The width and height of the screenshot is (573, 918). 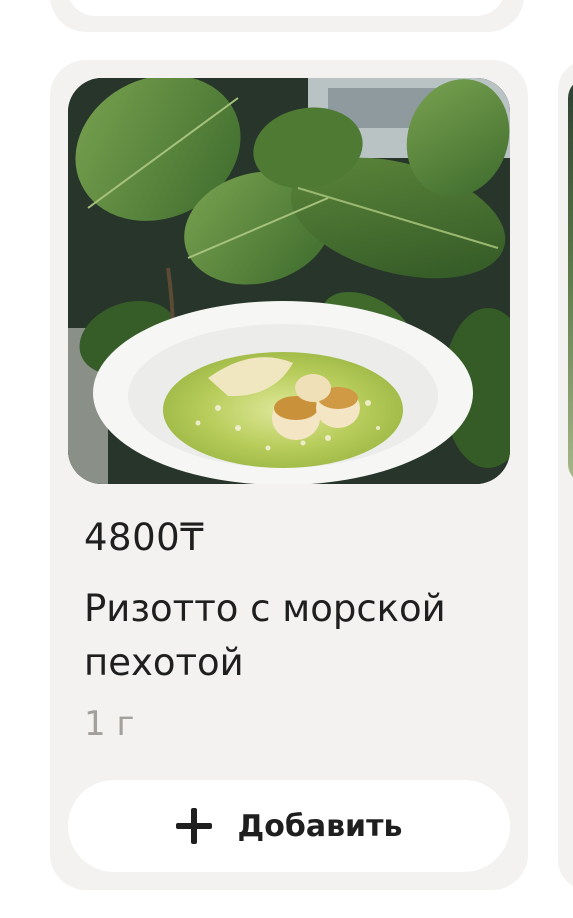 I want to click on product-weight: 1 г, so click(x=109, y=724).